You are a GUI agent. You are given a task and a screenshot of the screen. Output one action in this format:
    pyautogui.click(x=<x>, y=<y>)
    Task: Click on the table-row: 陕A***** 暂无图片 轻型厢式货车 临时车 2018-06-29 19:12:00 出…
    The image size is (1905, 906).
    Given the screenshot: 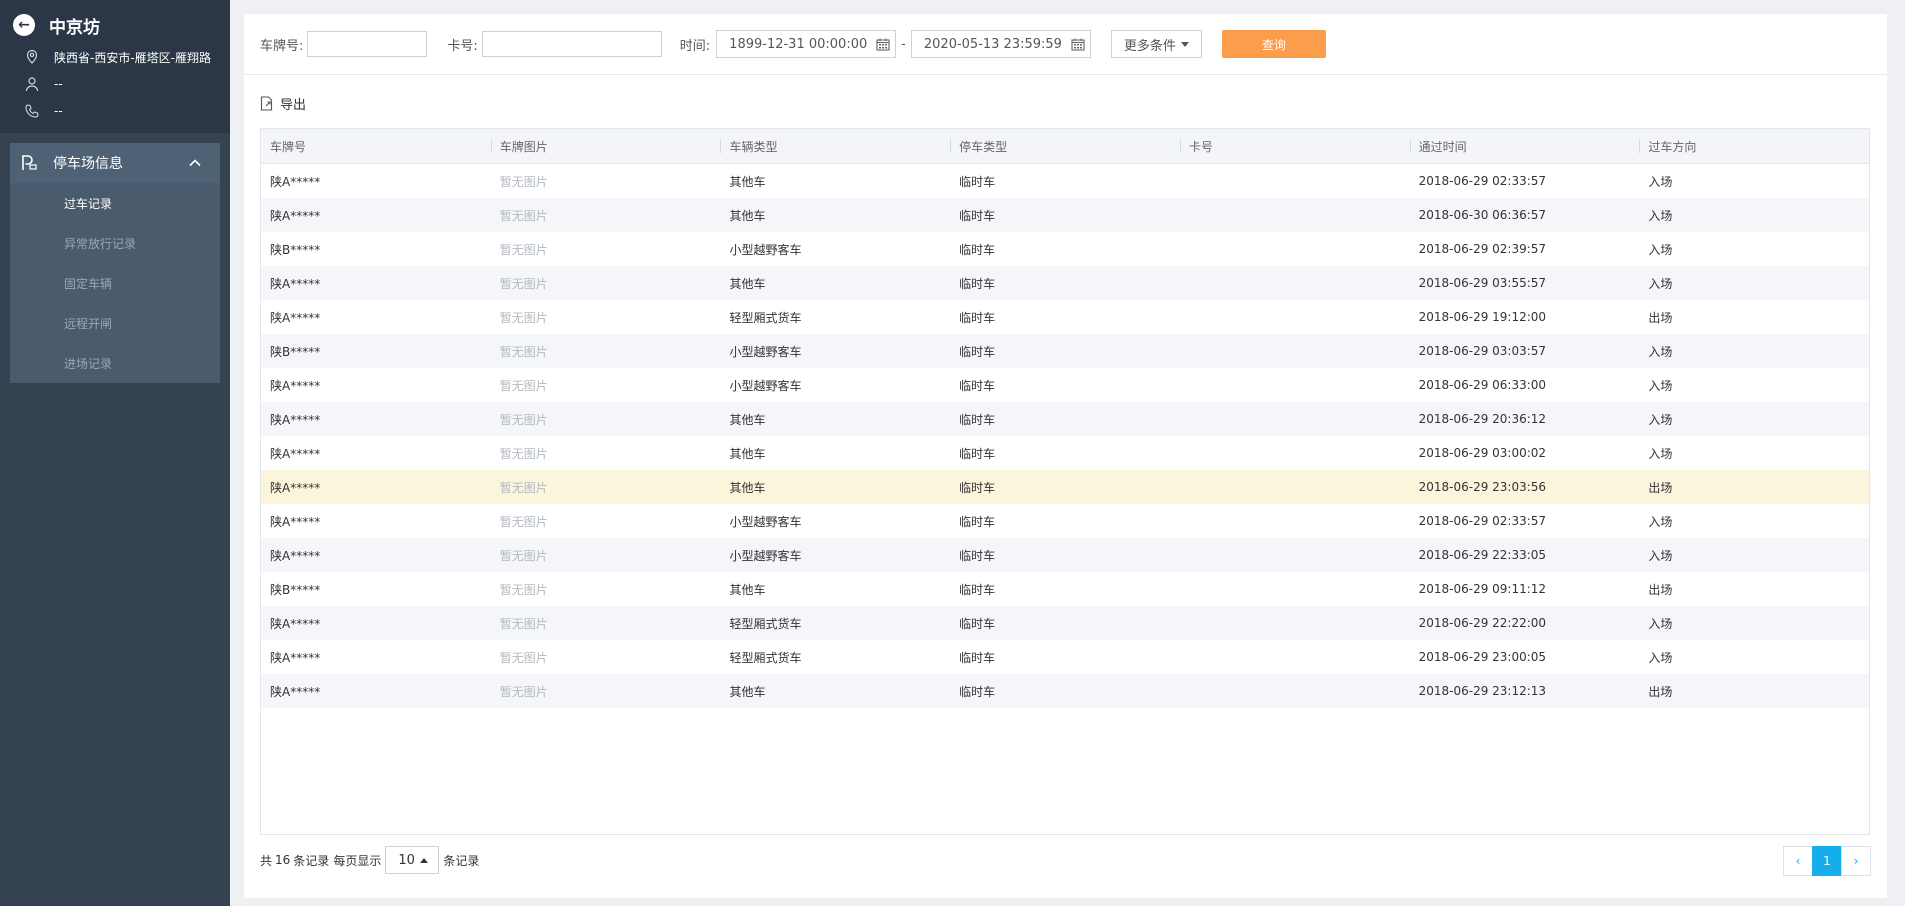 What is the action you would take?
    pyautogui.click(x=1065, y=317)
    